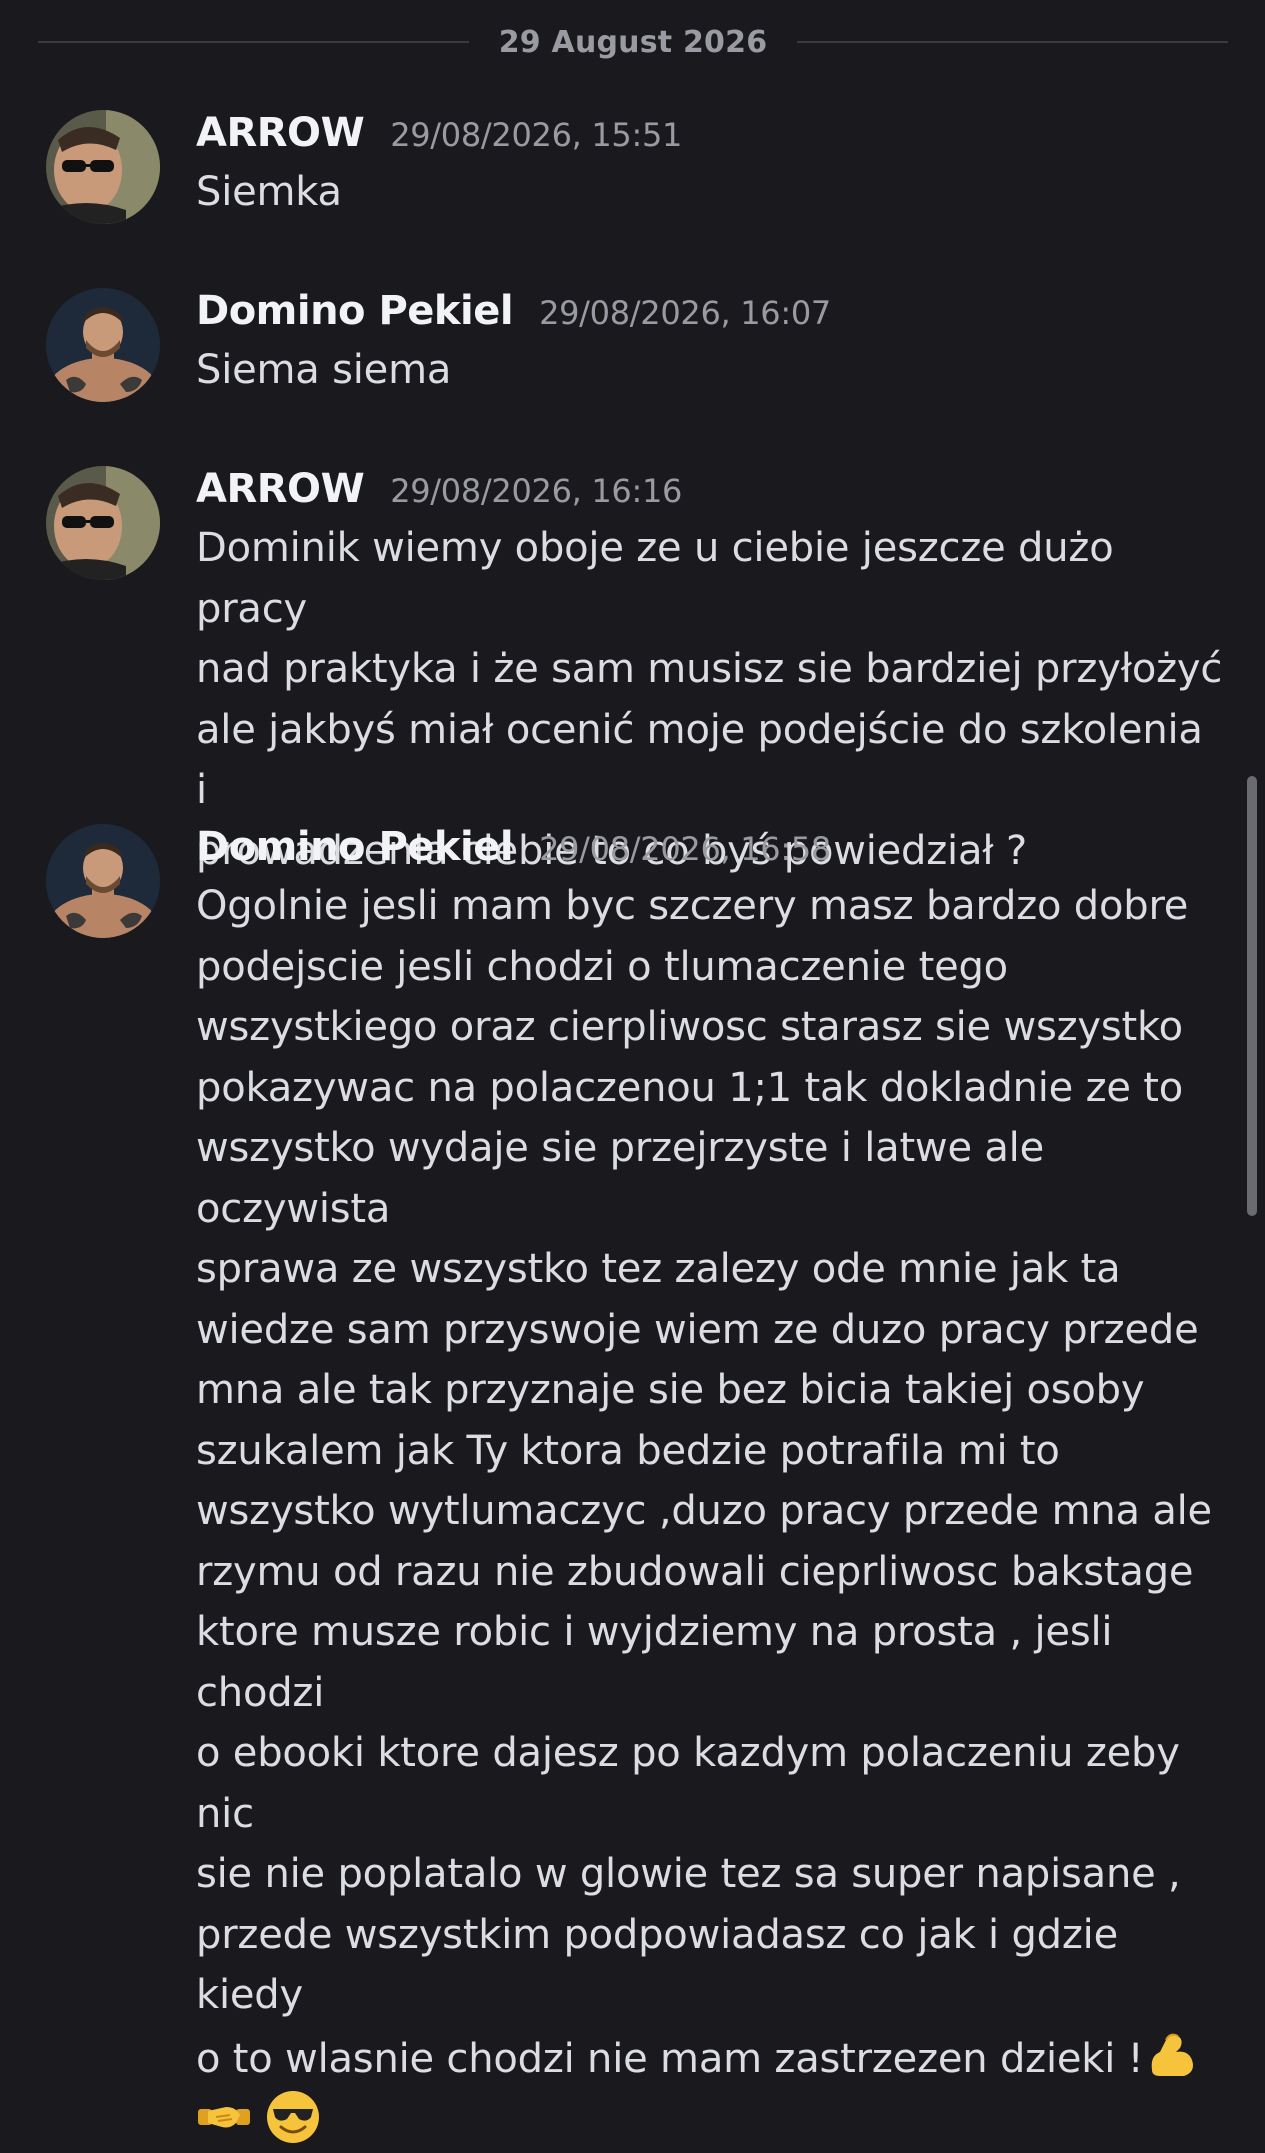  I want to click on handshake-emoji, so click(224, 2117).